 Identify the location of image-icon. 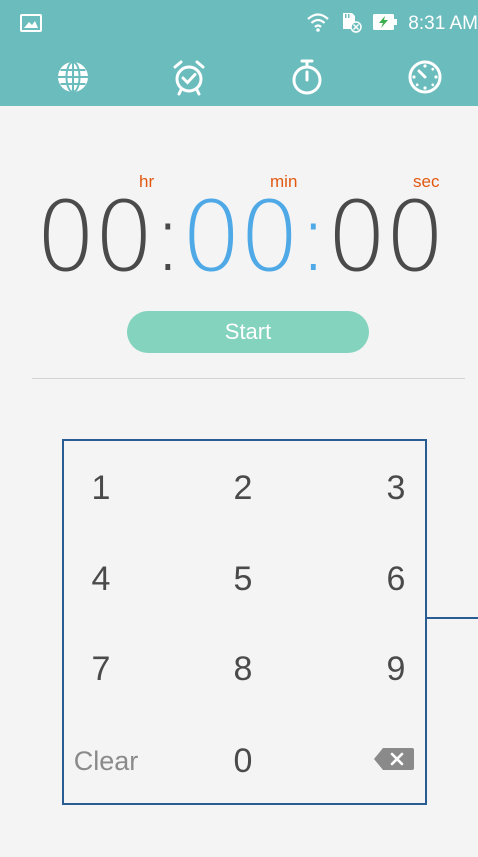
(31, 23).